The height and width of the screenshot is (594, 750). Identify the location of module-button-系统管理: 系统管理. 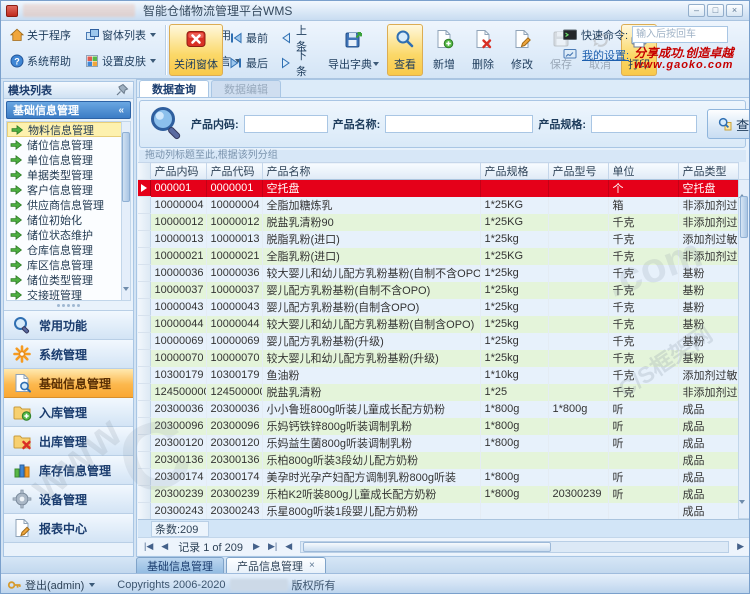
(68, 354).